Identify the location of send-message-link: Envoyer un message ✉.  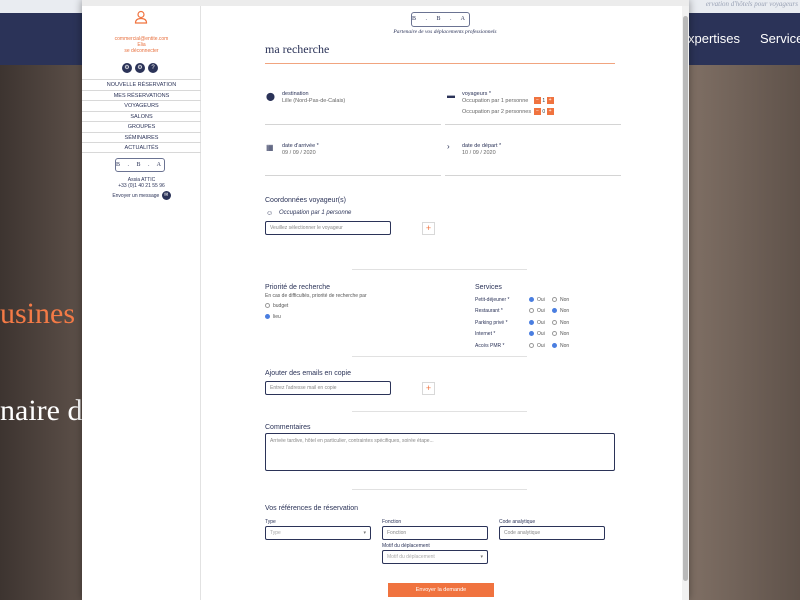
(141, 195).